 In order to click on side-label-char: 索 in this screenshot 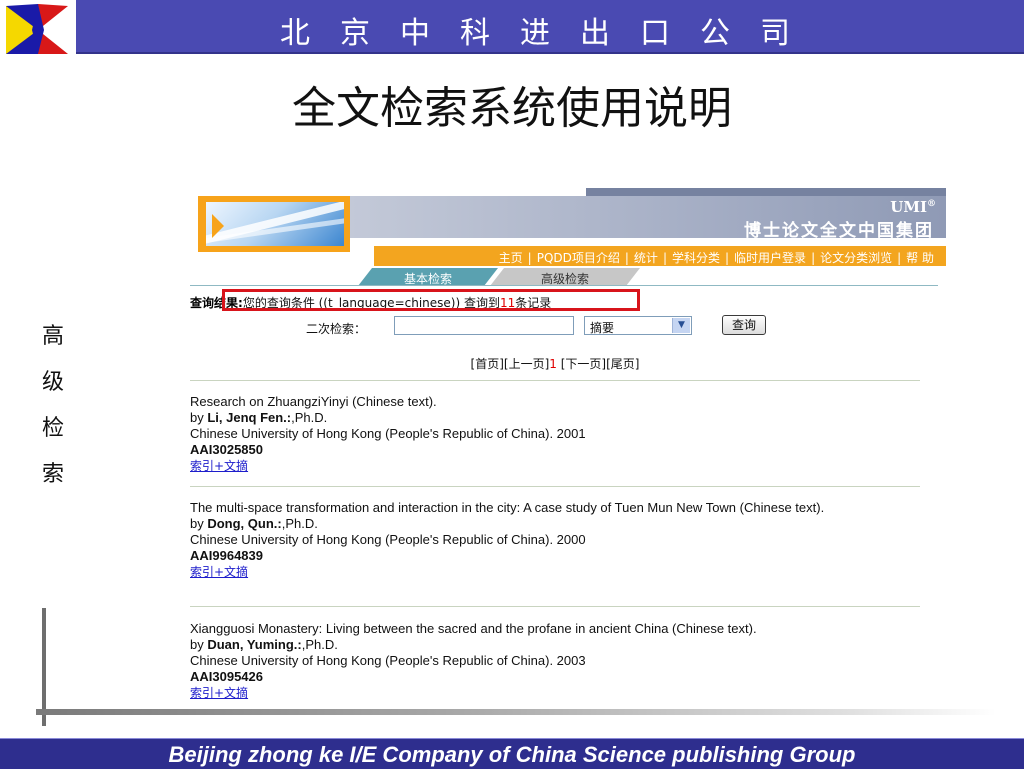, I will do `click(52, 474)`.